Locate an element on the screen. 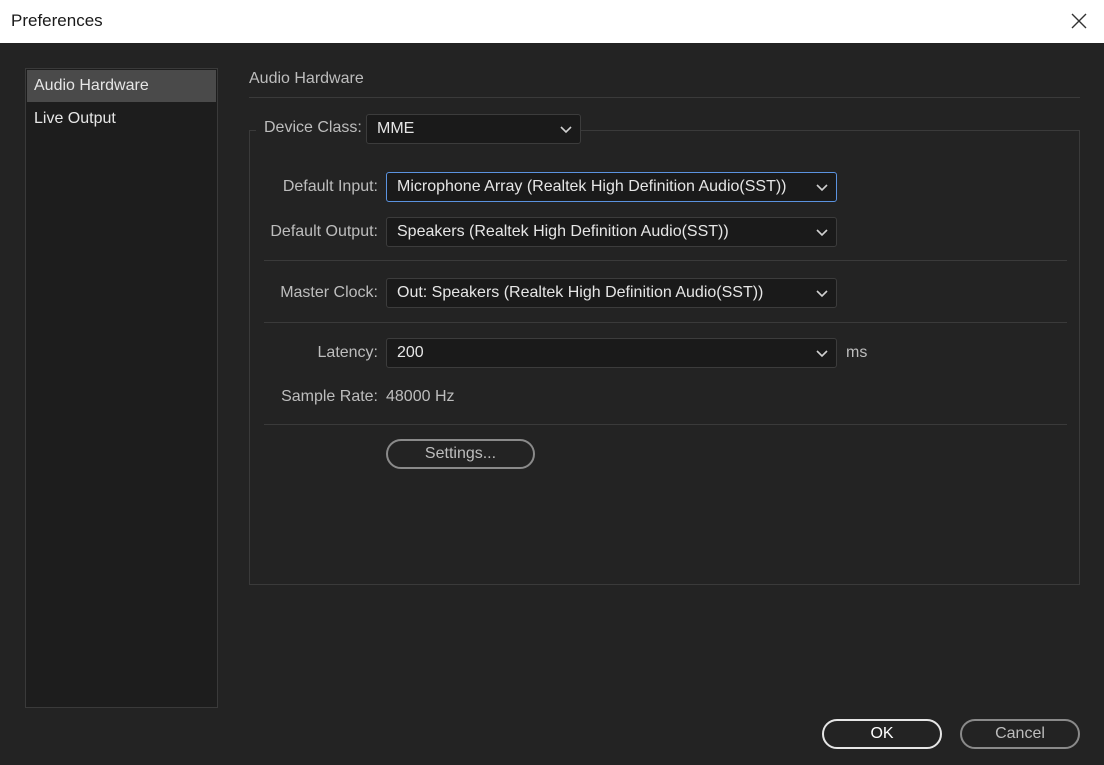 Image resolution: width=1104 pixels, height=765 pixels. latency-unit: ms is located at coordinates (857, 352).